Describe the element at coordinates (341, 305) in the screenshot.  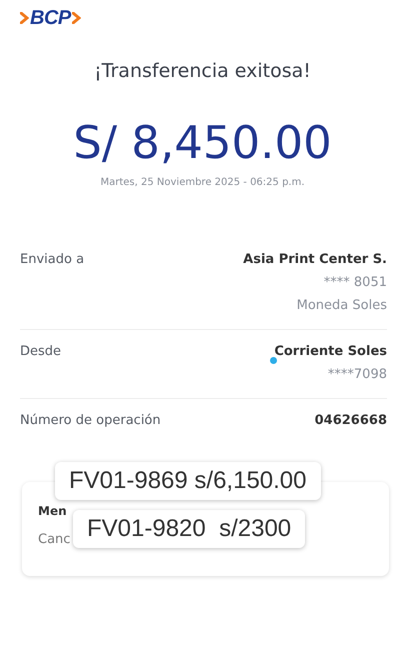
I see `detail-value: Moneda Soles` at that location.